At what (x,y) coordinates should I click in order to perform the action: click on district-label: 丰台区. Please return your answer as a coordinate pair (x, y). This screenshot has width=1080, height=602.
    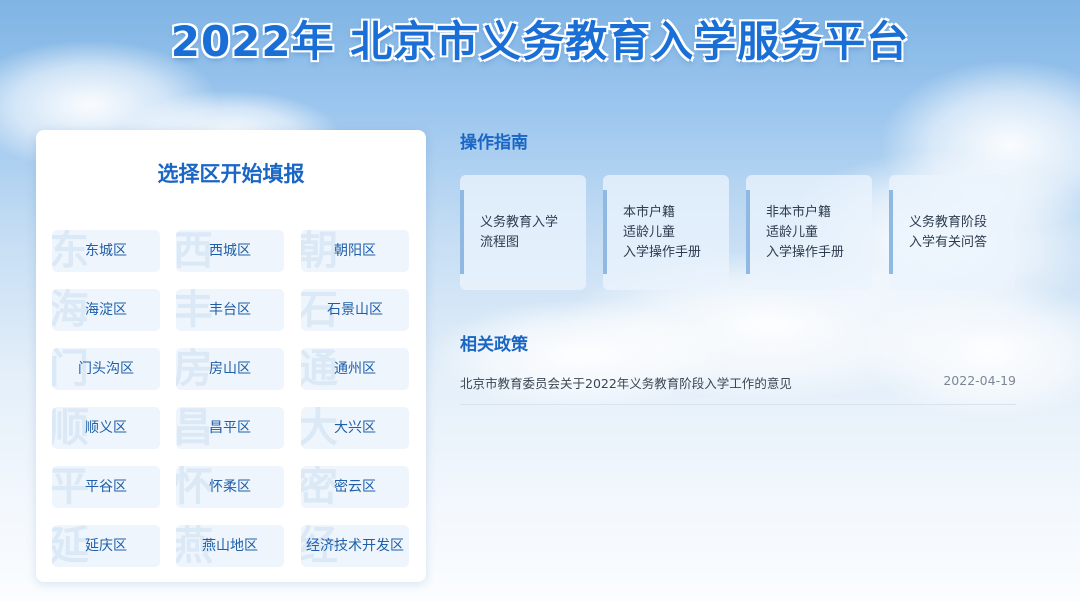
    Looking at the image, I should click on (230, 310).